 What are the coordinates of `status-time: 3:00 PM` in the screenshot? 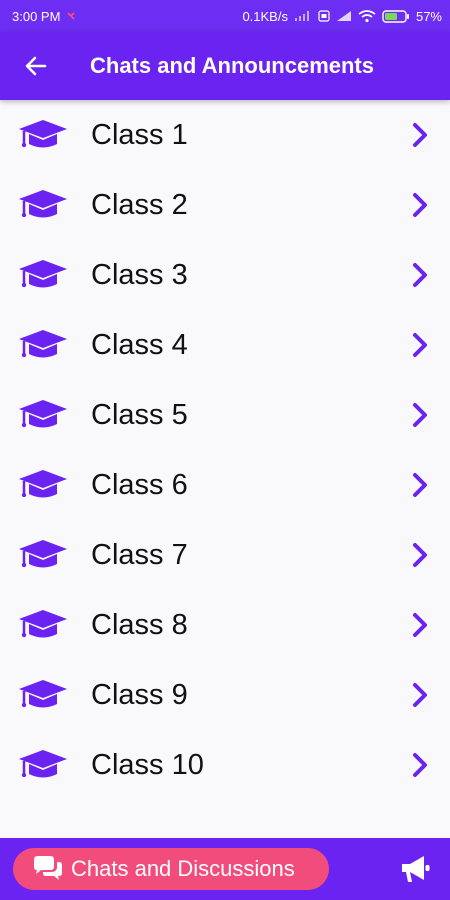 It's located at (36, 16).